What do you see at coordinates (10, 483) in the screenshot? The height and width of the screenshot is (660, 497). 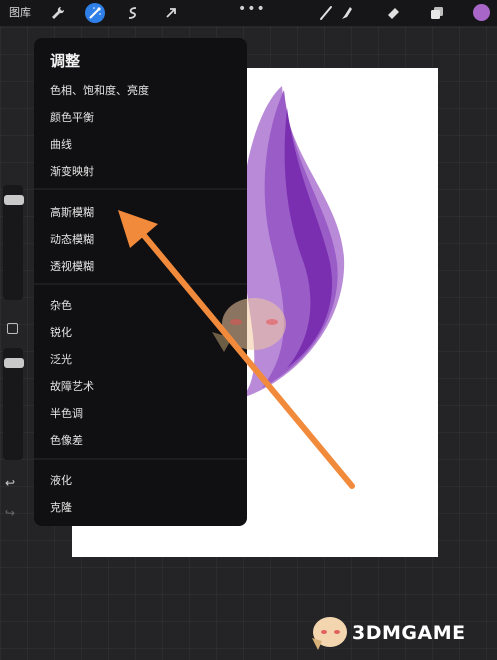 I see `undo-button: ↩` at bounding box center [10, 483].